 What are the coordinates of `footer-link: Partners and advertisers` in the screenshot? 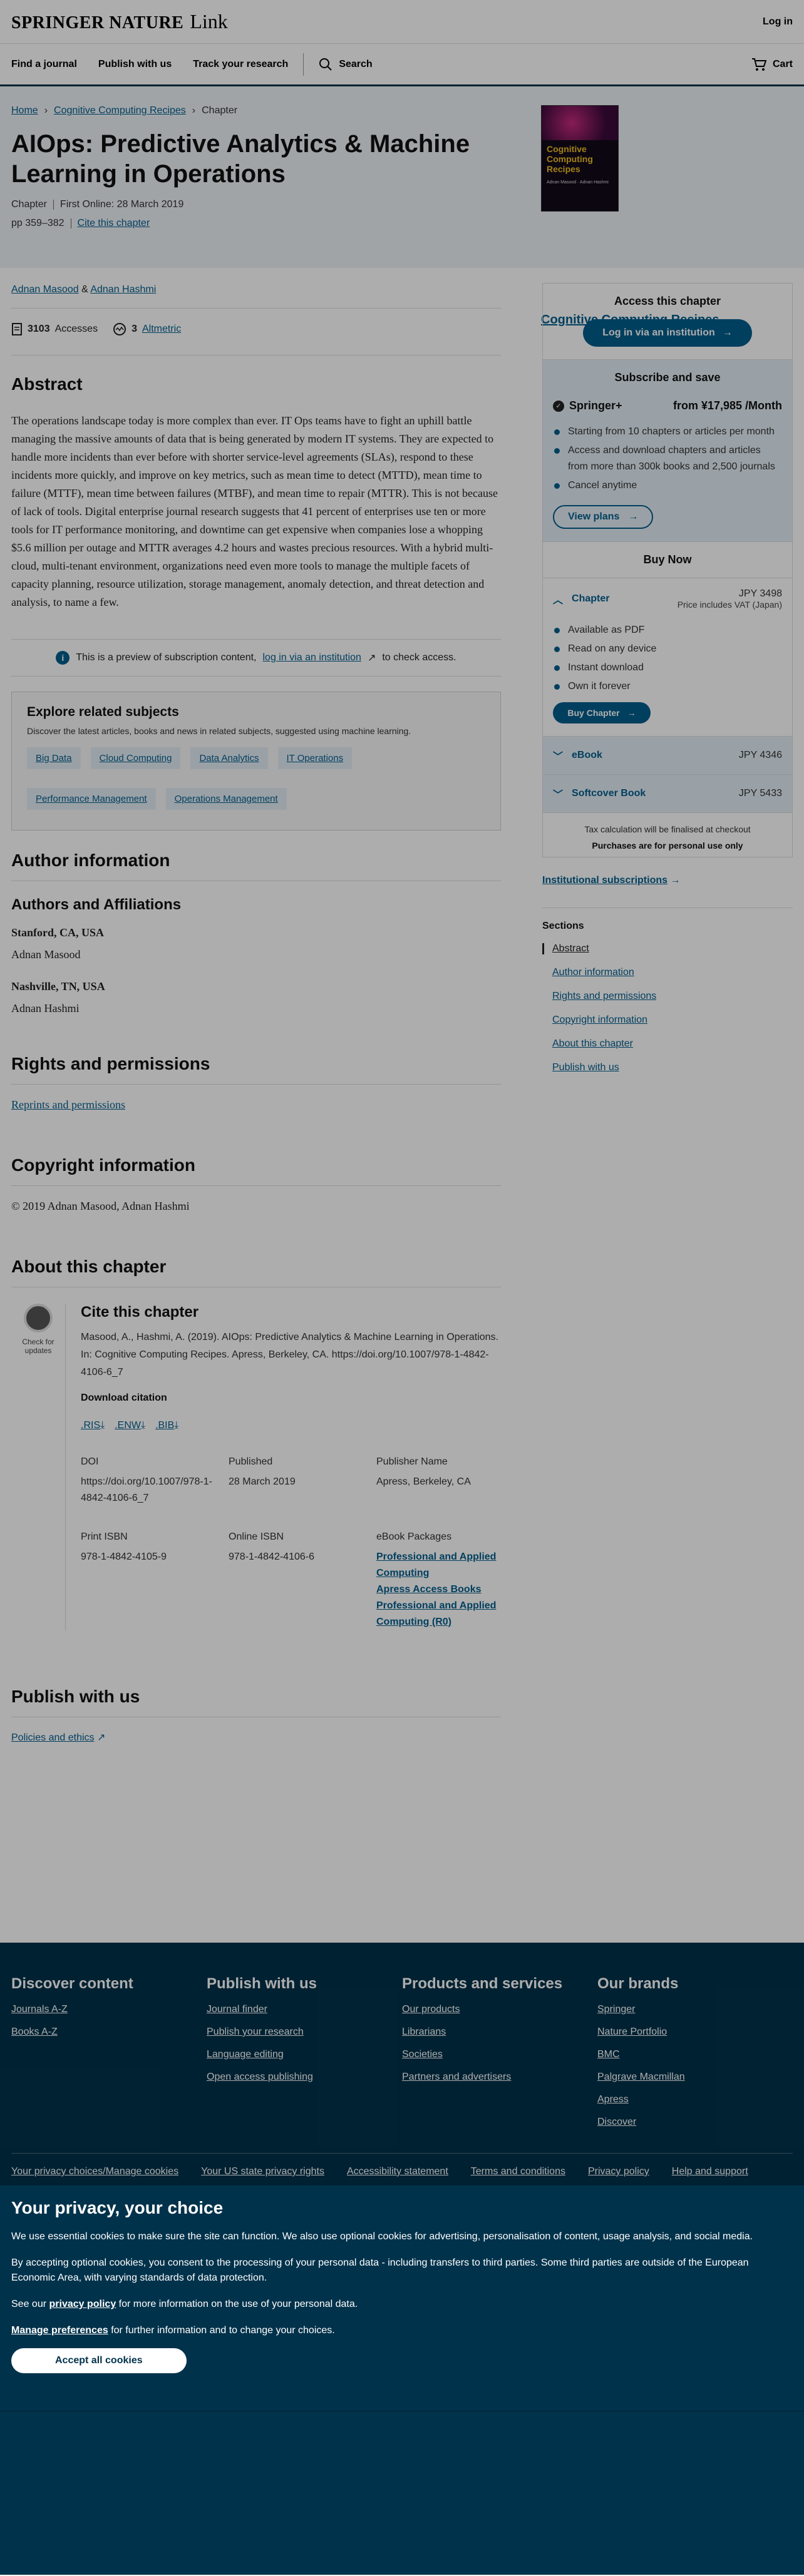 It's located at (499, 2077).